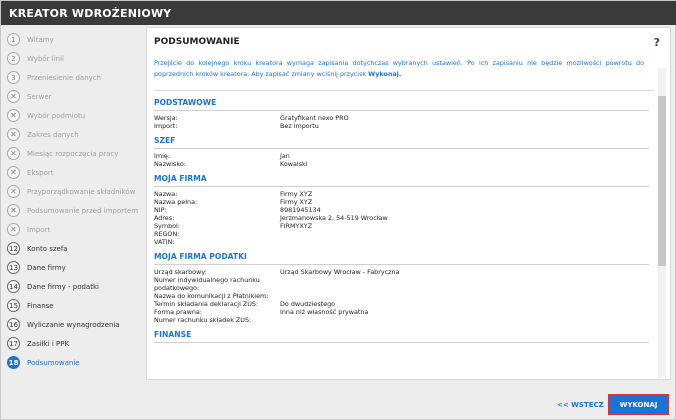 The width and height of the screenshot is (676, 420). Describe the element at coordinates (75, 305) in the screenshot. I see `sidebar-step: 15 Finanse` at that location.